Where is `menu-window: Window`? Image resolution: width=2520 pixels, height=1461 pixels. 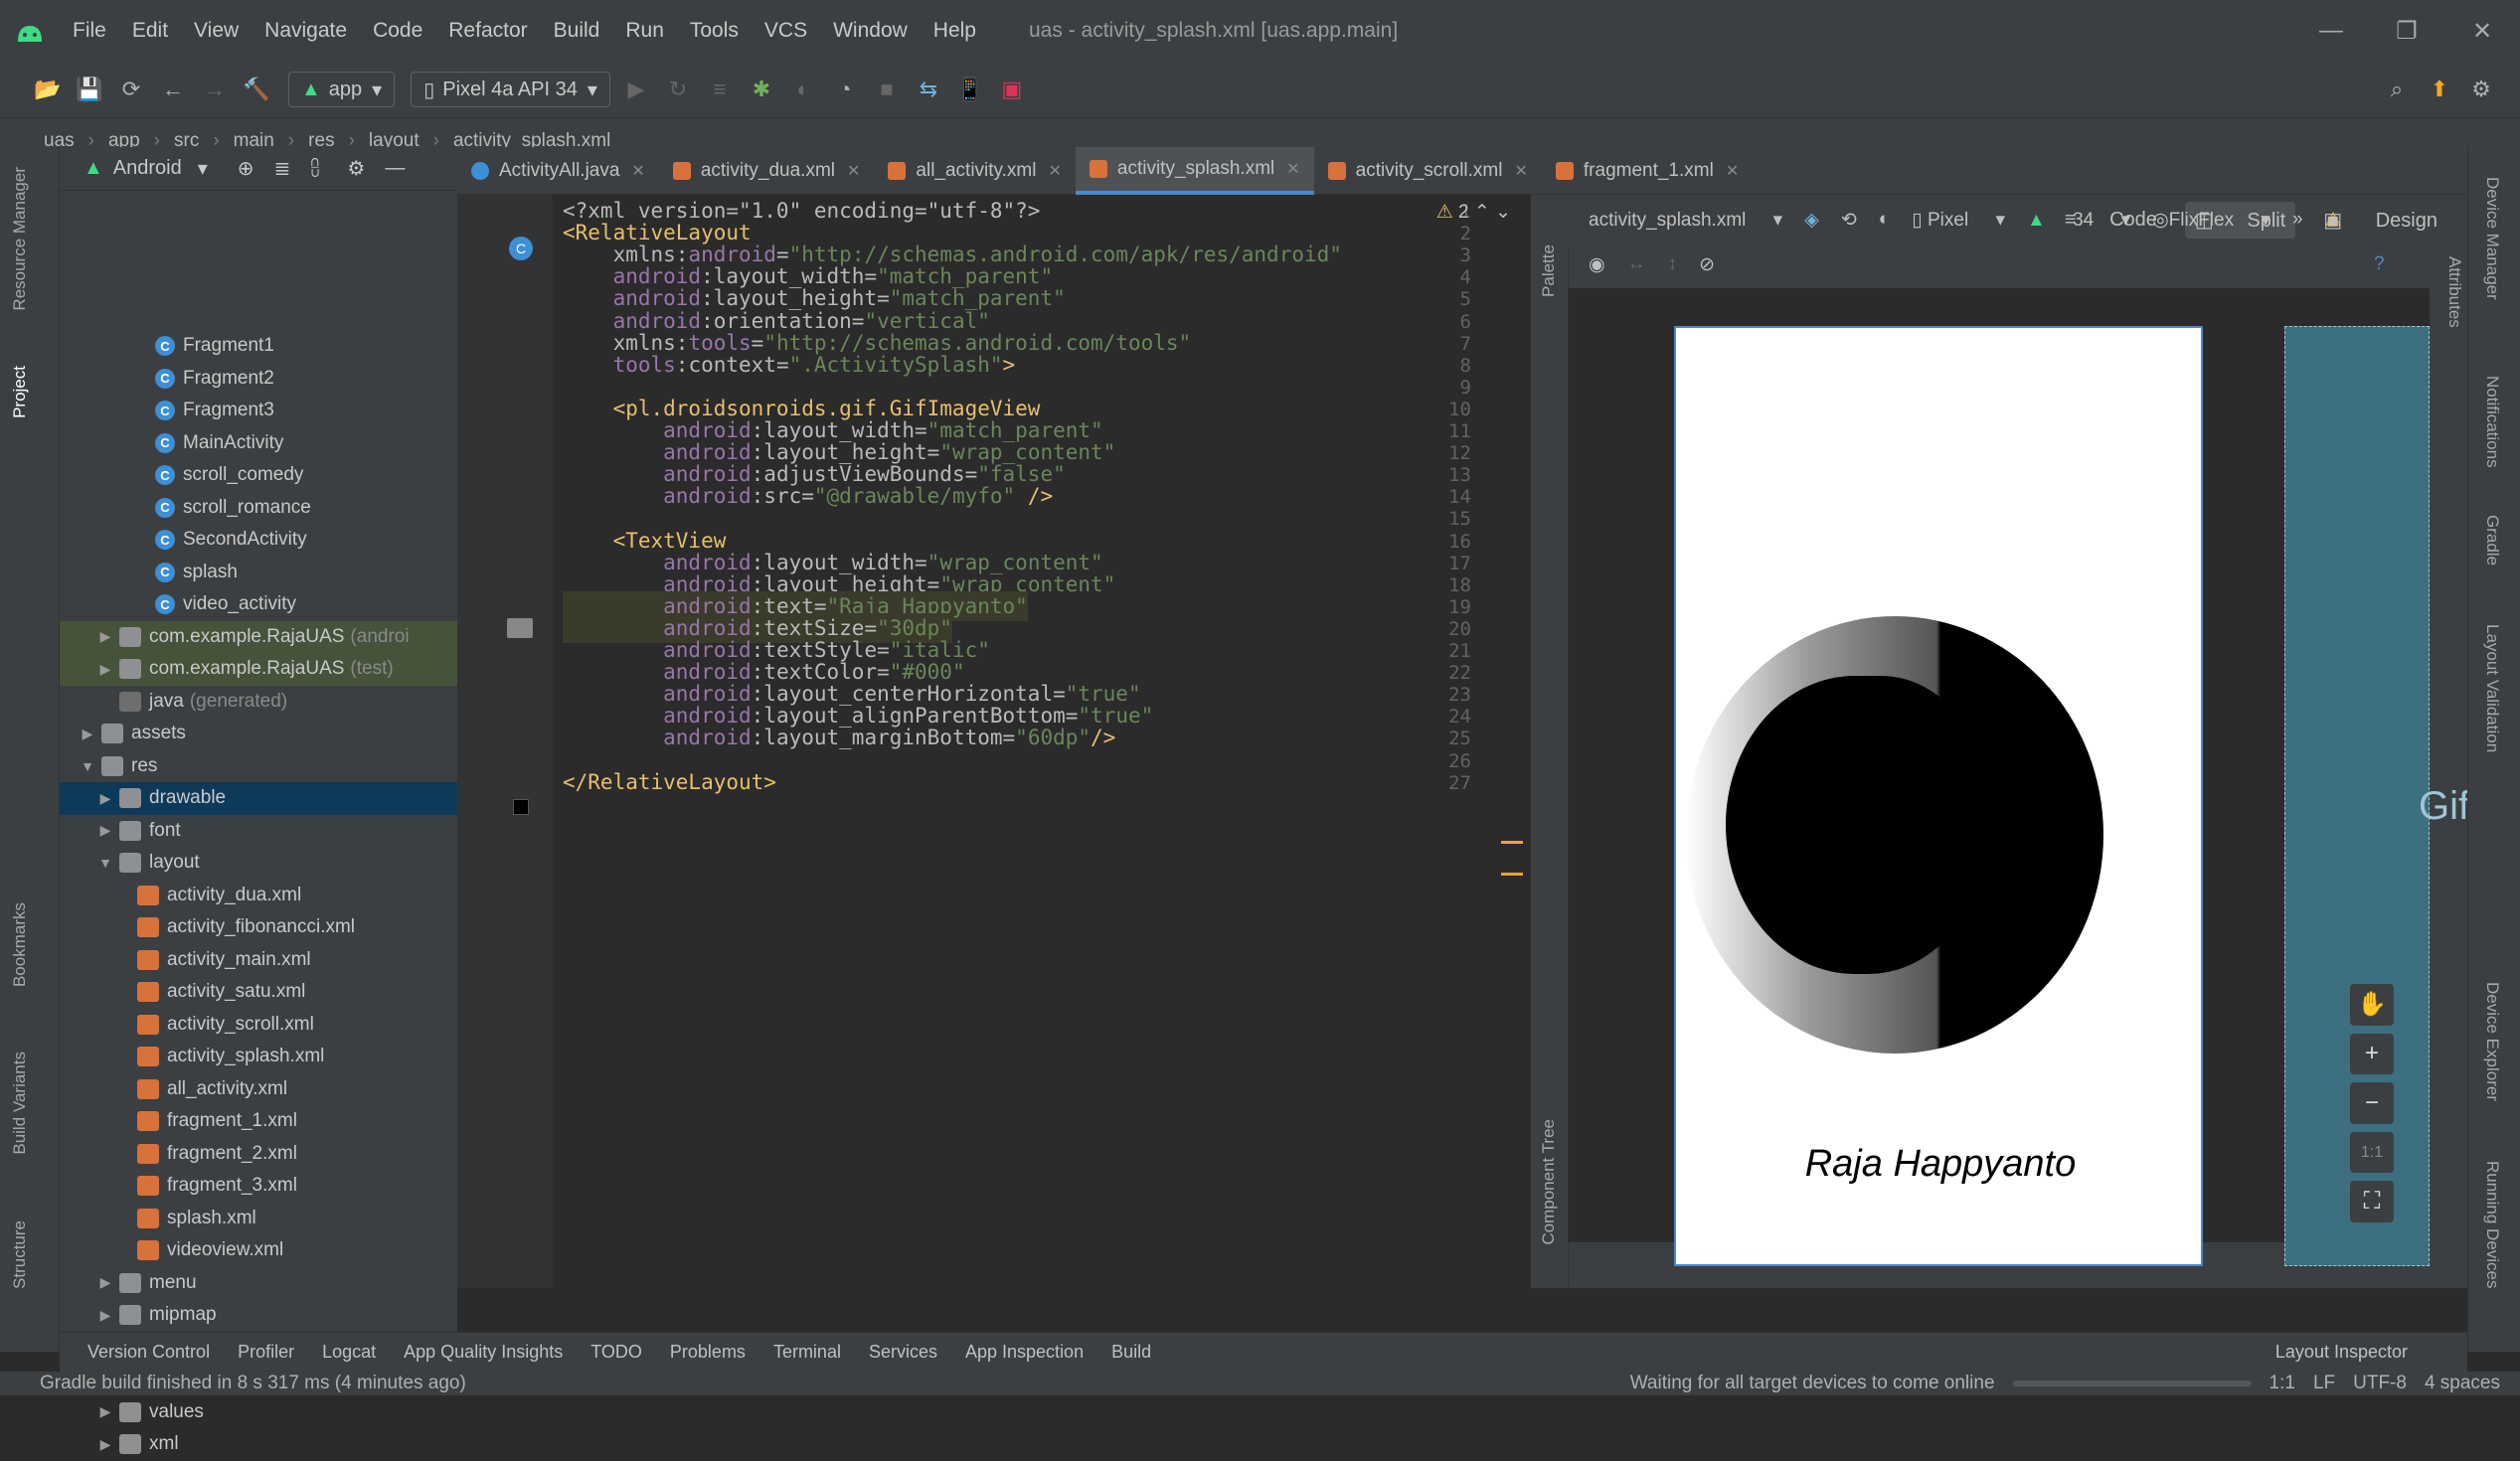
menu-window: Window is located at coordinates (870, 31).